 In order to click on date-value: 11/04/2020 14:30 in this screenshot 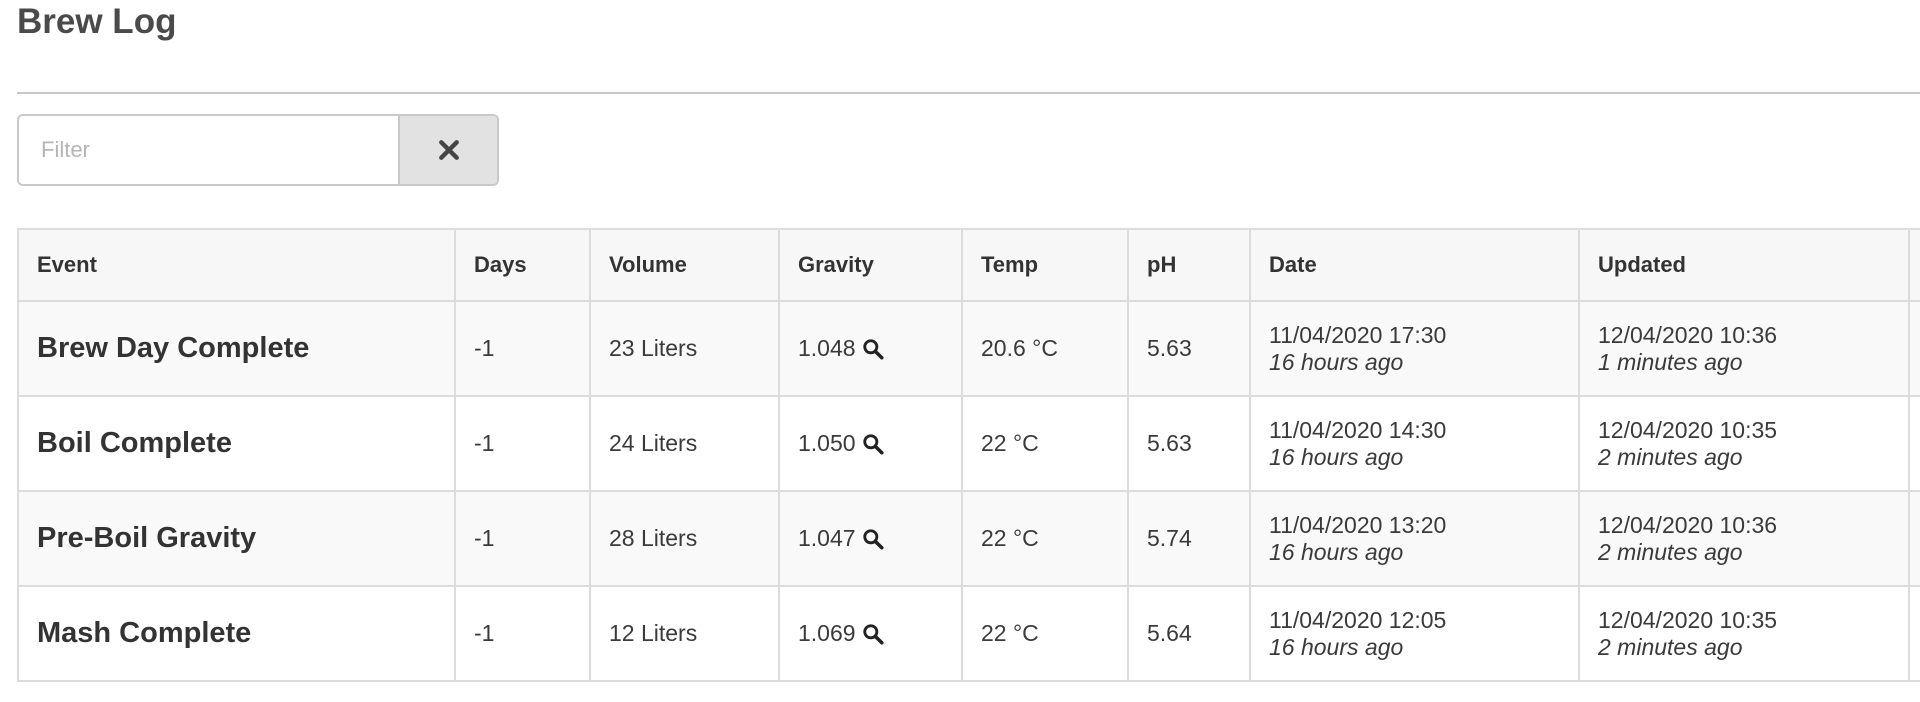, I will do `click(1358, 429)`.